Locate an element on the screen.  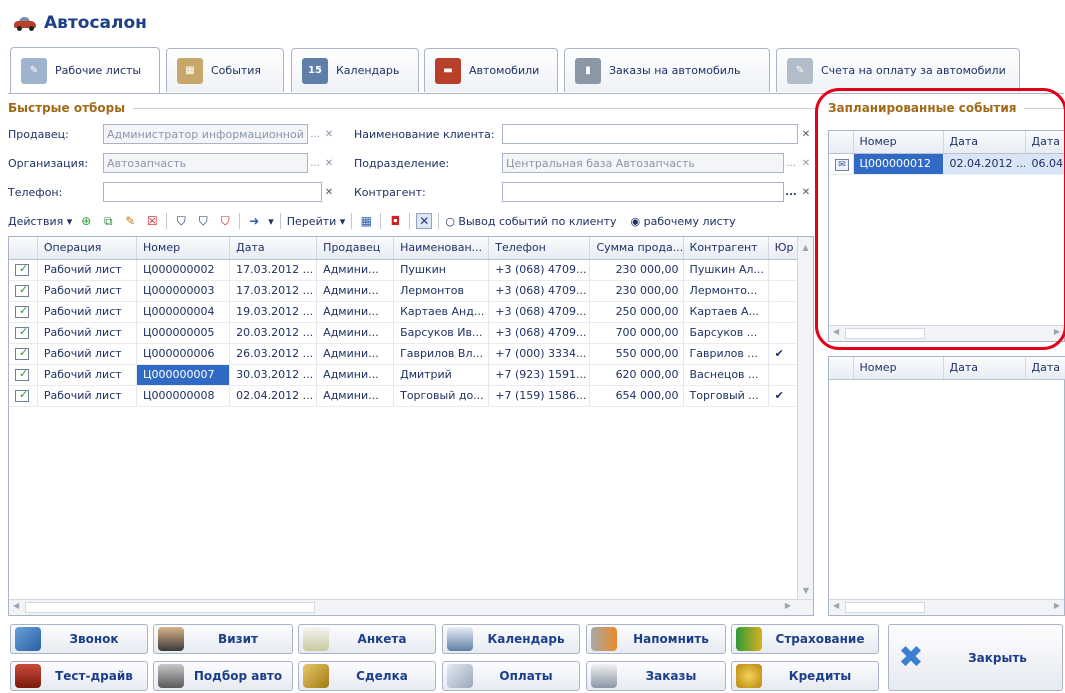
col-header: Дата is located at coordinates (1045, 368).